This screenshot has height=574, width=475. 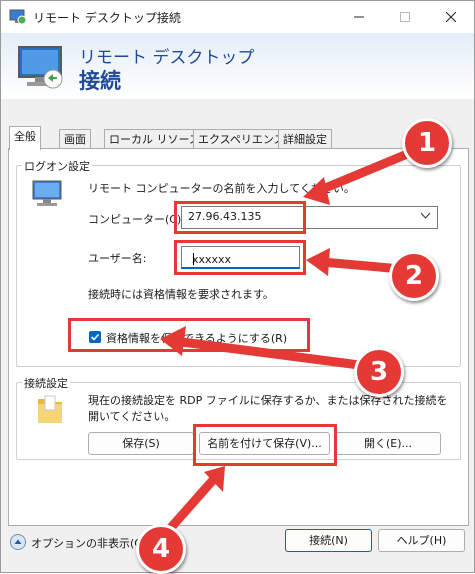 What do you see at coordinates (50, 409) in the screenshot?
I see `folder-icon` at bounding box center [50, 409].